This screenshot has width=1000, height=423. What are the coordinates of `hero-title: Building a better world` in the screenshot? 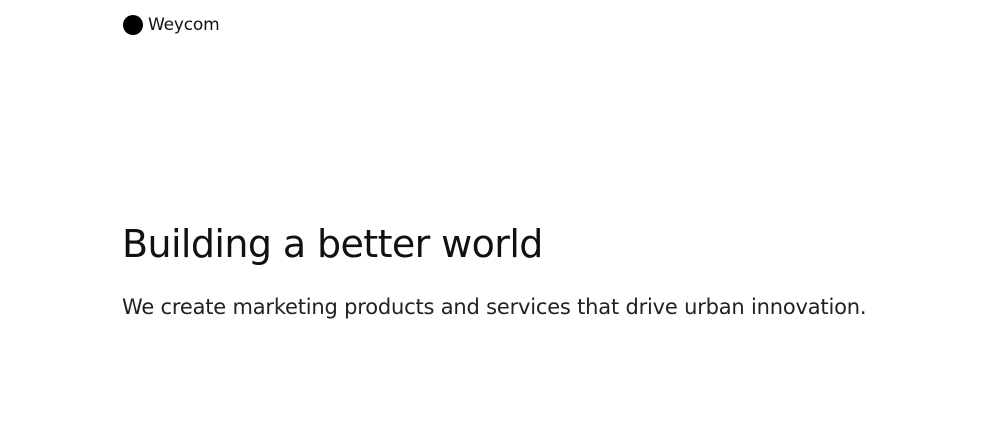 It's located at (332, 244).